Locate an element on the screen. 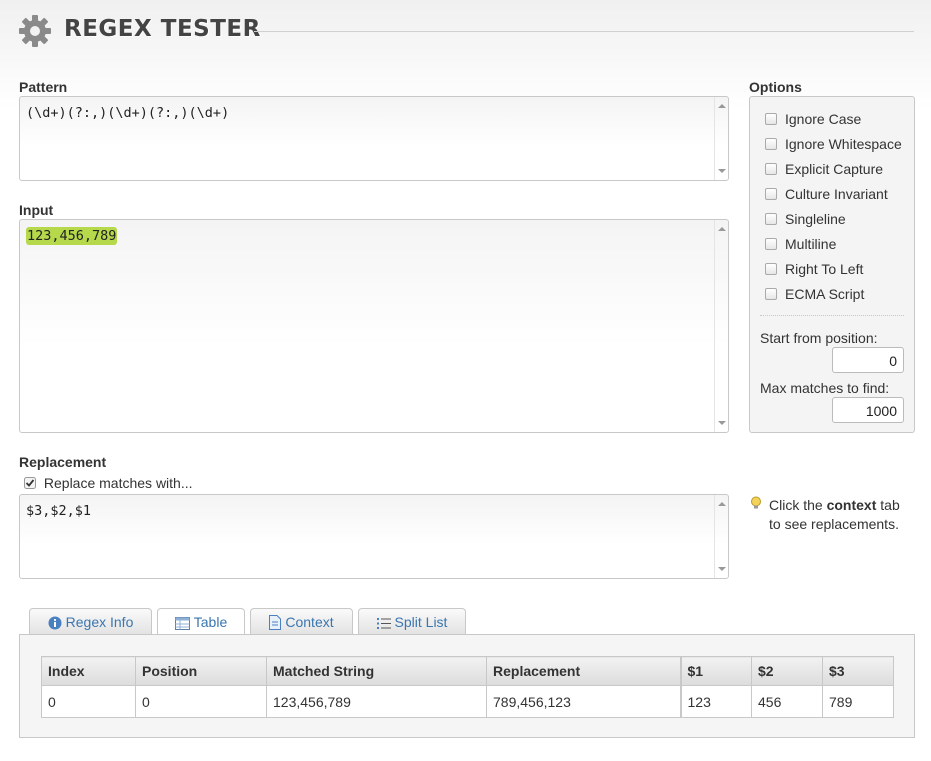  start-position-label: Start from position: is located at coordinates (819, 338).